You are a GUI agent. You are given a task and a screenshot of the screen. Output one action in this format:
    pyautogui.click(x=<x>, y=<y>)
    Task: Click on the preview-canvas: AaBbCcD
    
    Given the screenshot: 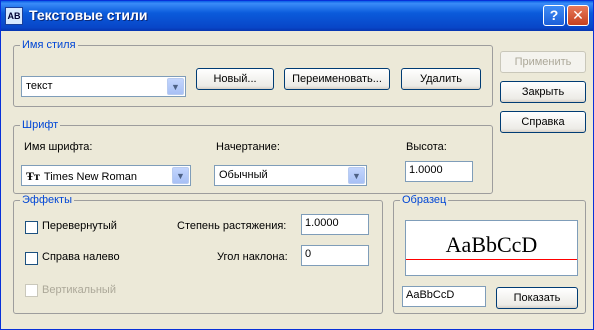 What is the action you would take?
    pyautogui.click(x=491, y=248)
    